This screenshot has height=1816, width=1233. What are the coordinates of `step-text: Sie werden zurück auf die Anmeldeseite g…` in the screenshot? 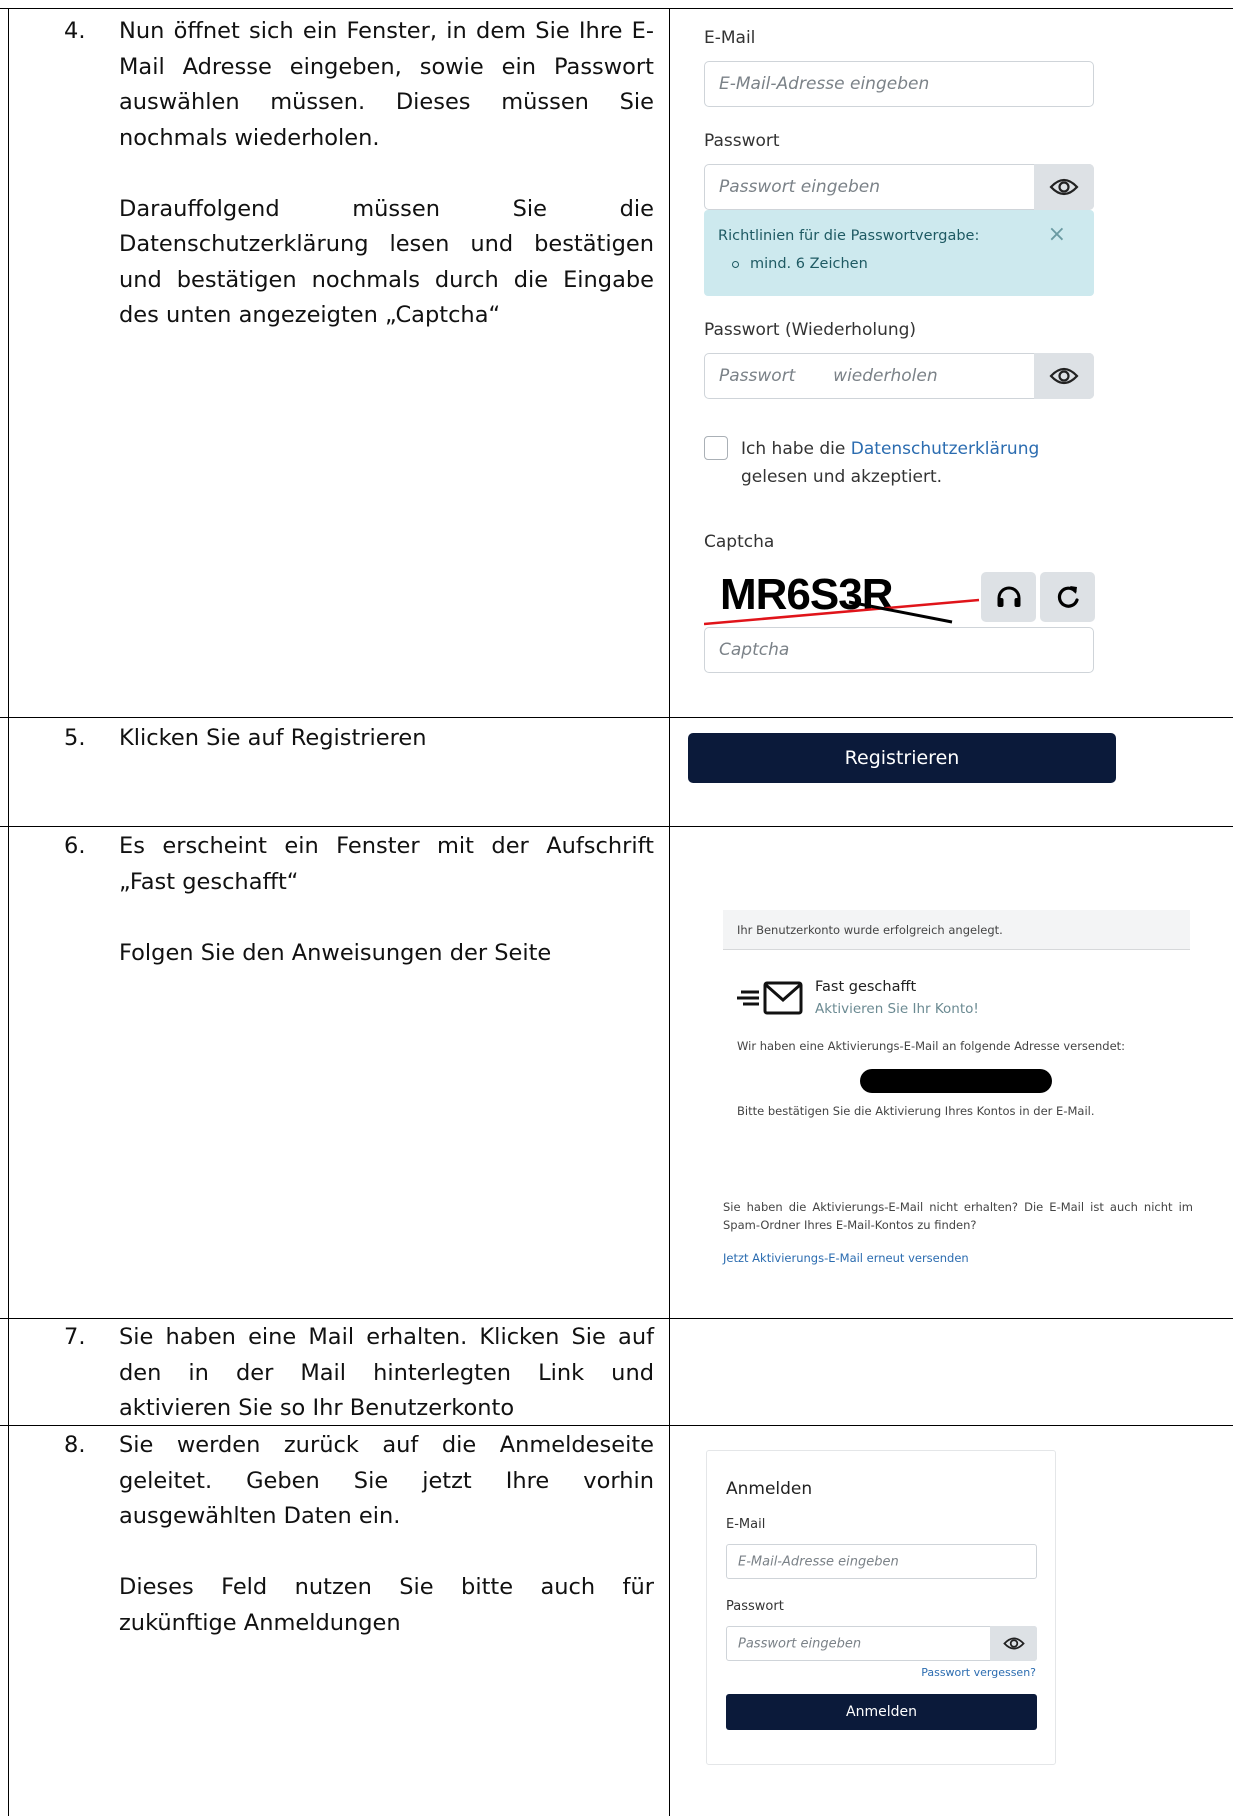 It's located at (386, 1480).